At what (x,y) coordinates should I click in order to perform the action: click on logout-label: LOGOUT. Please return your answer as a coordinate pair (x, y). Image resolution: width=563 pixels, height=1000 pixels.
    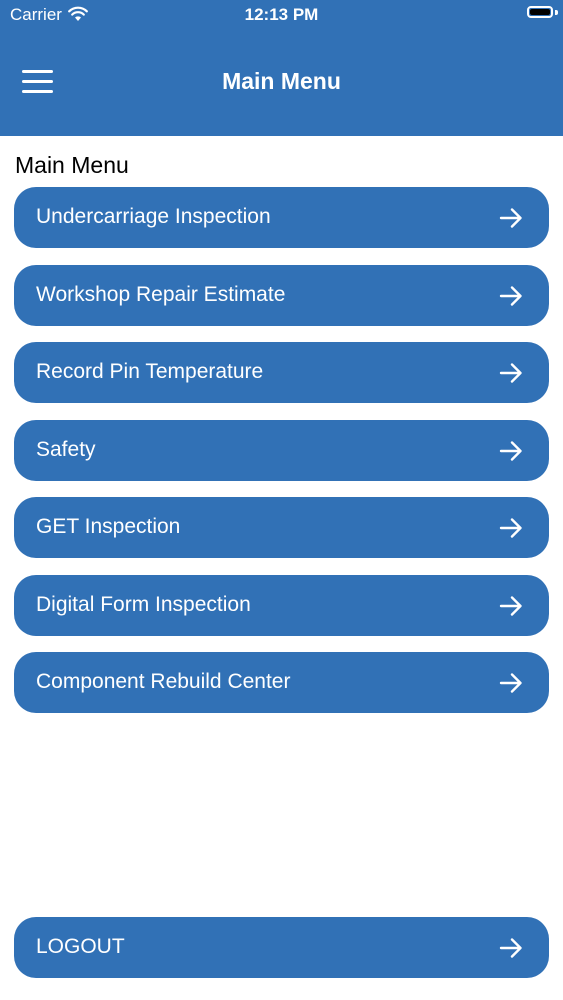
    Looking at the image, I should click on (80, 946).